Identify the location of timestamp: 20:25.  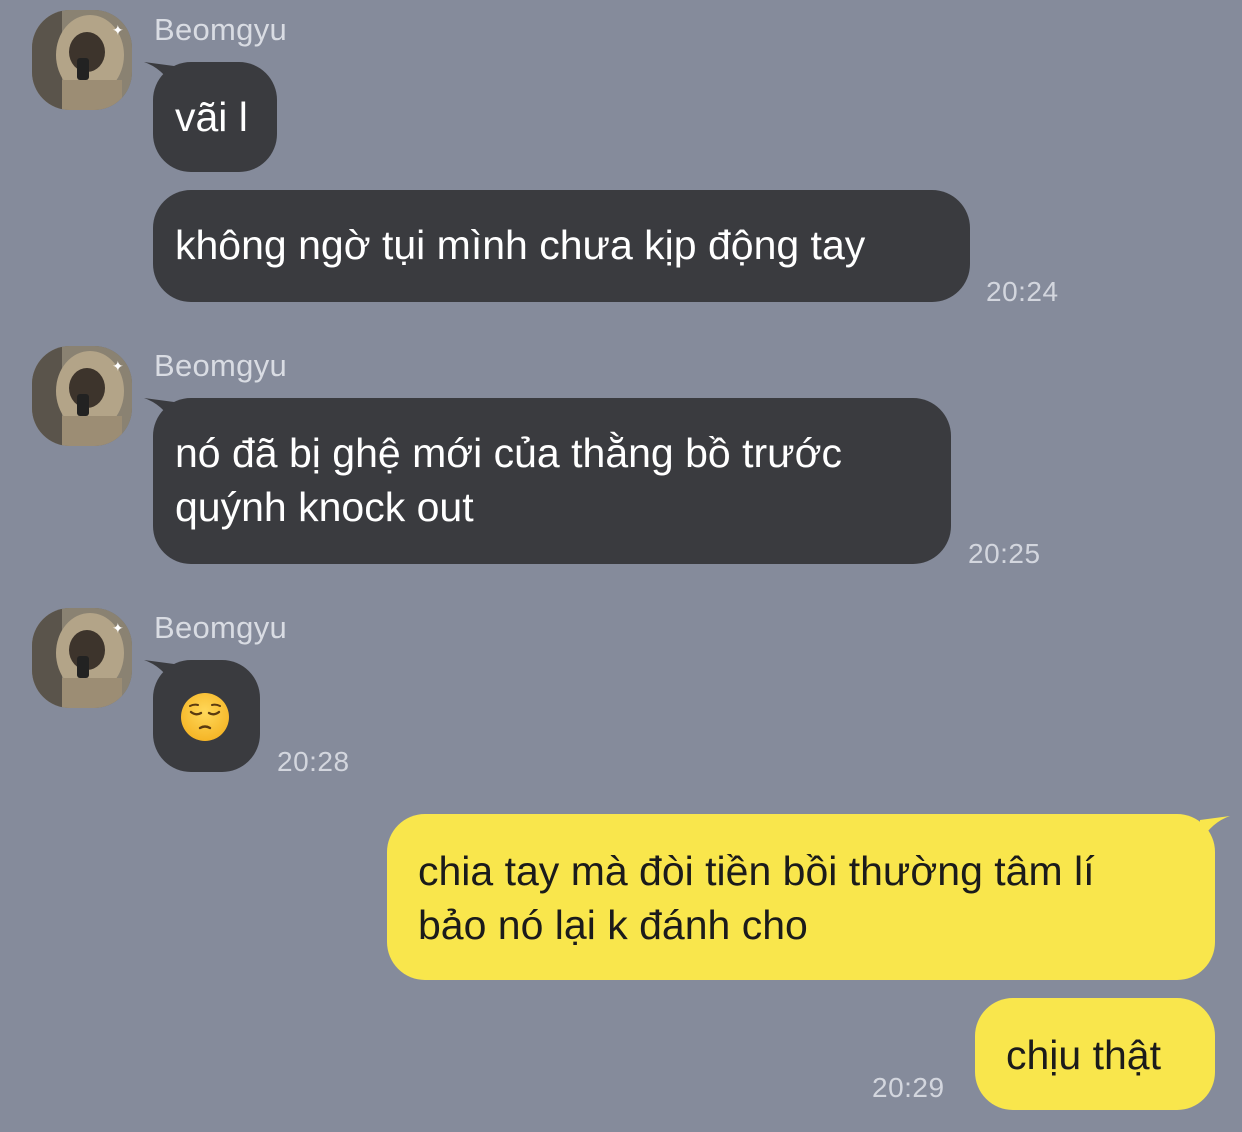
(1004, 553).